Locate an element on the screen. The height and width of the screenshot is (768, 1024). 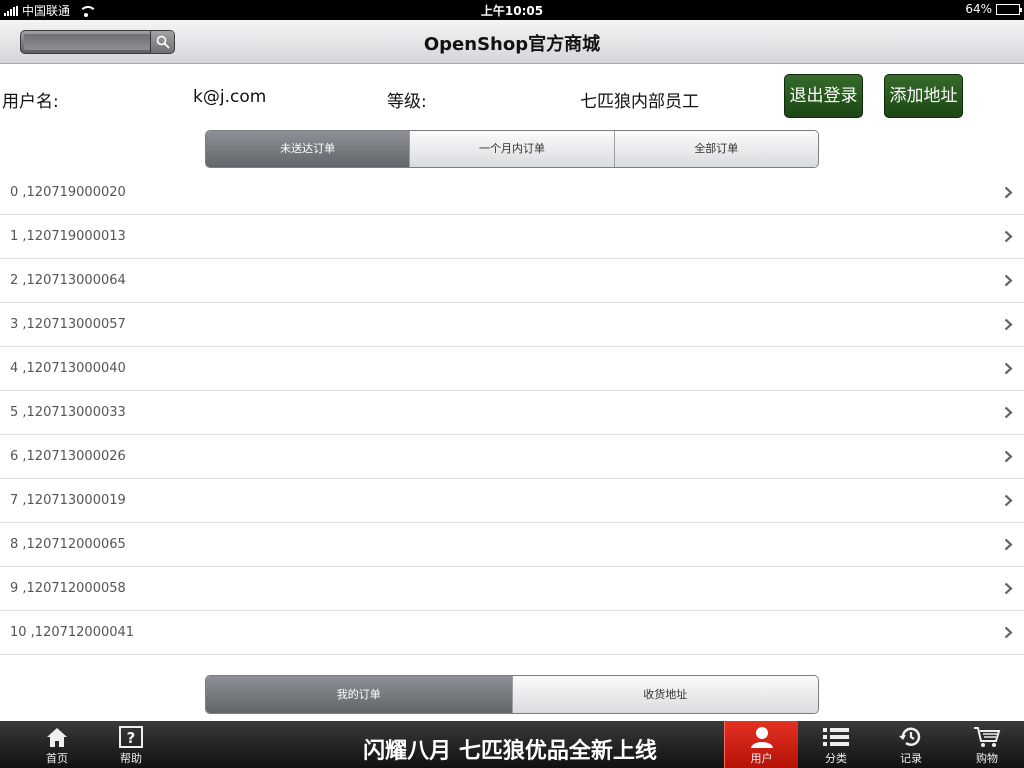
status-right: 64% is located at coordinates (993, 9).